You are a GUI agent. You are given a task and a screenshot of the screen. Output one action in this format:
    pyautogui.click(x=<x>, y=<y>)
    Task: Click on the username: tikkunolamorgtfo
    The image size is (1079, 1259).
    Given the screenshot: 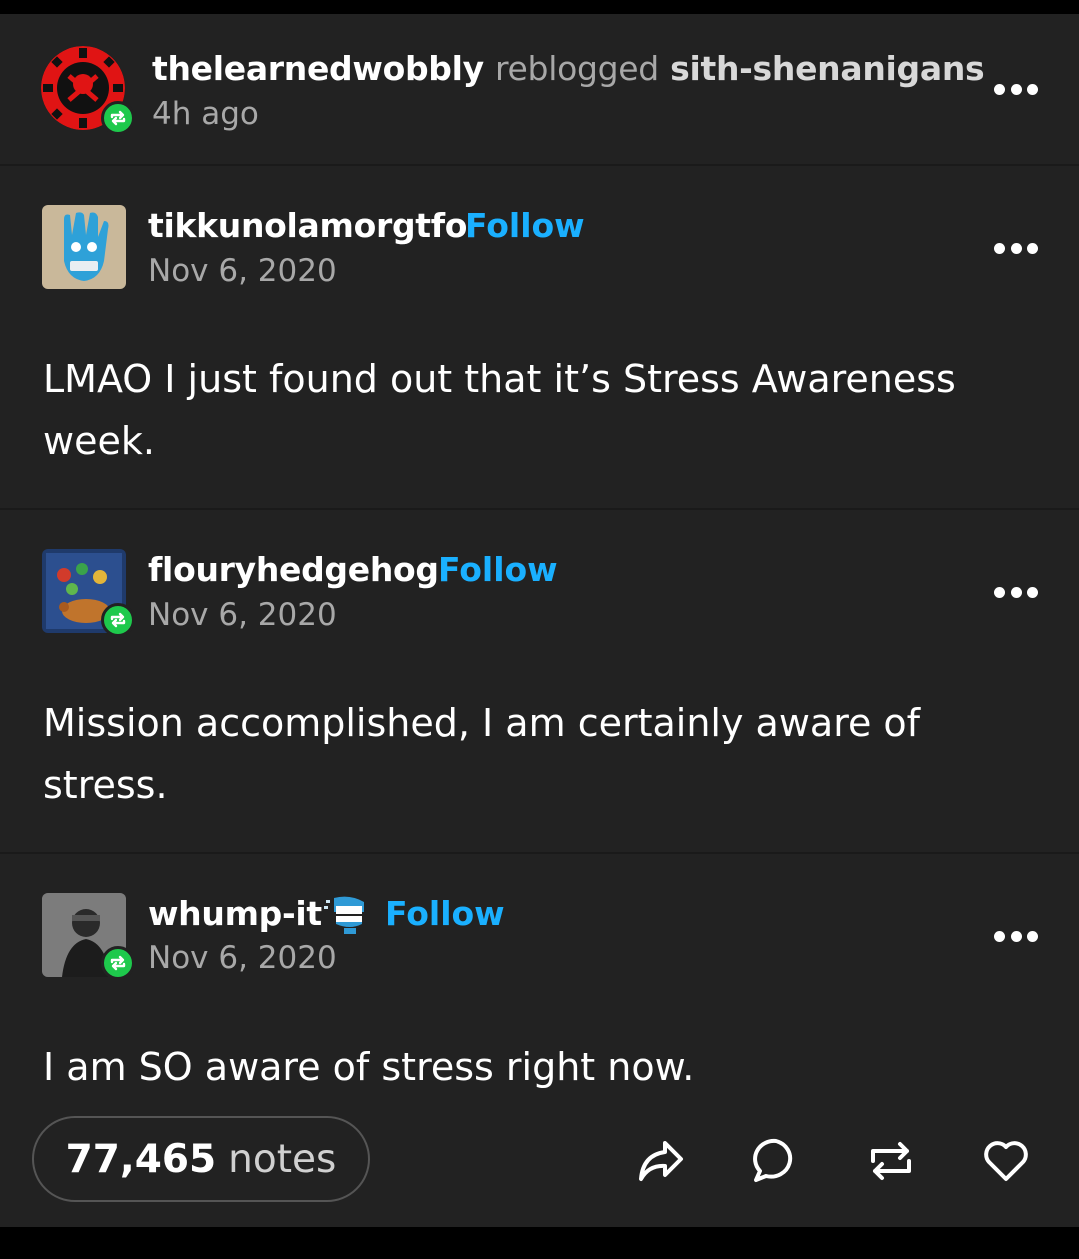 What is the action you would take?
    pyautogui.click(x=307, y=225)
    